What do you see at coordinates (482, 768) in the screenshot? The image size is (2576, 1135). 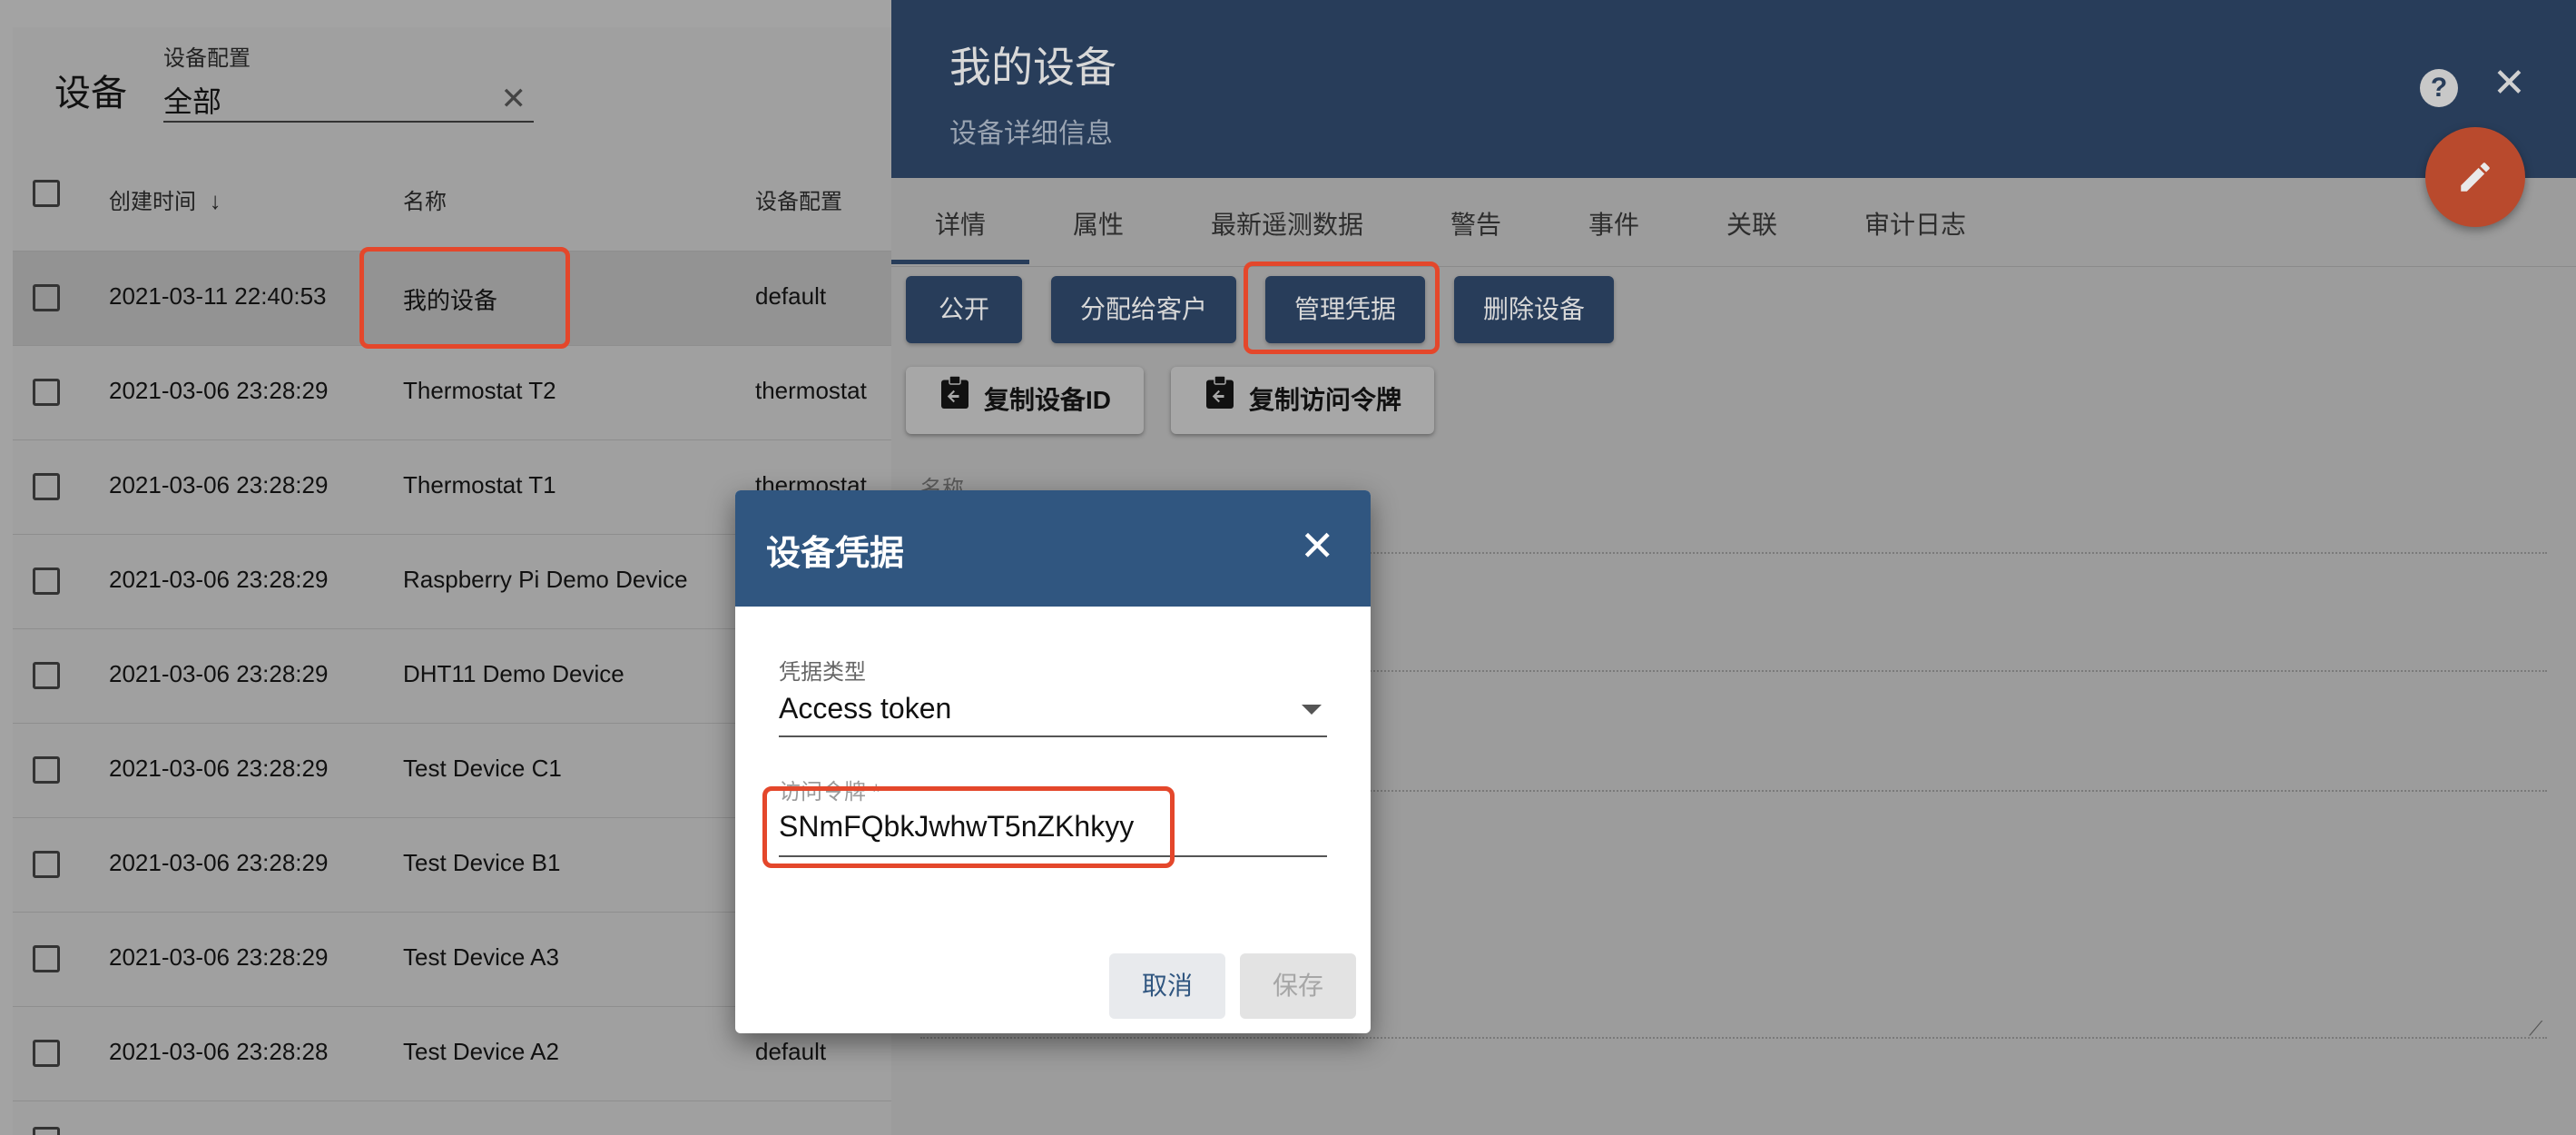 I see `cell-name: Test Device C1` at bounding box center [482, 768].